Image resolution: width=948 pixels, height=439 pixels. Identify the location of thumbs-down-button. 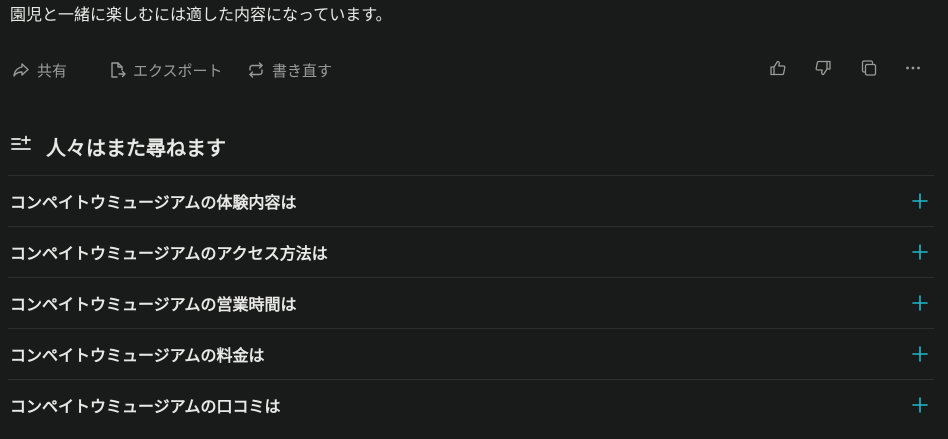
(823, 70).